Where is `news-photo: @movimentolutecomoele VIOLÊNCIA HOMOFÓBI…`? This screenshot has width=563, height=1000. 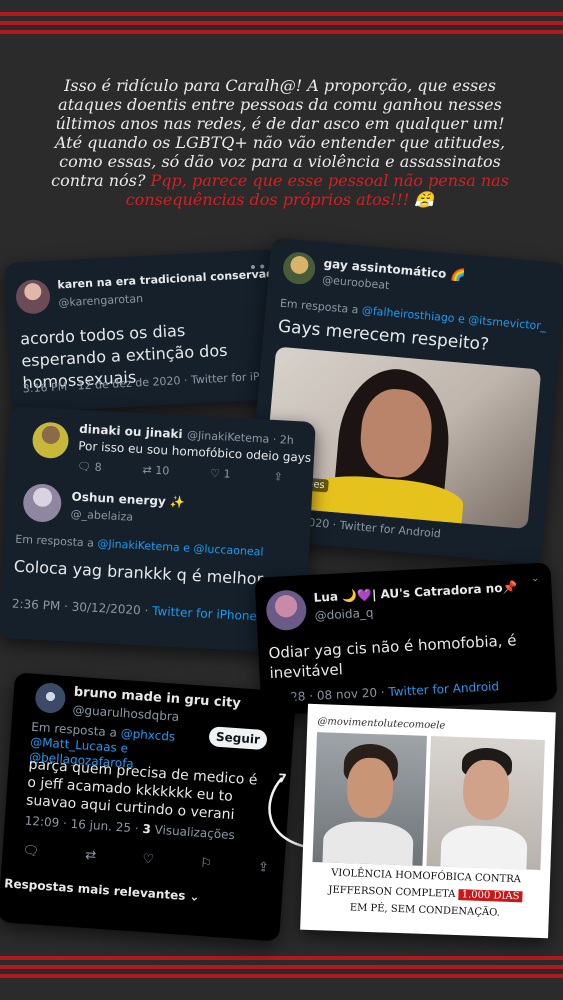 news-photo: @movimentolutecomoele VIOLÊNCIA HOMOFÓBI… is located at coordinates (428, 821).